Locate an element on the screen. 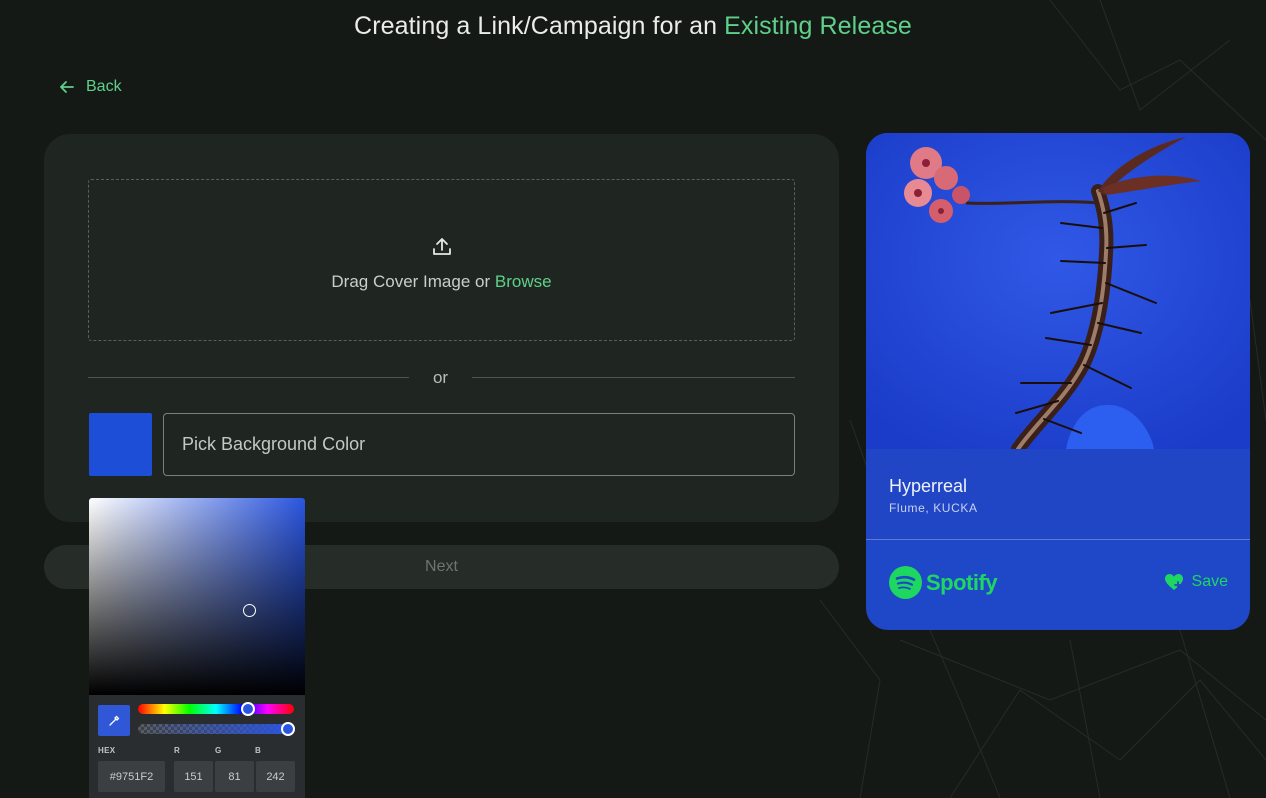 This screenshot has height=798, width=1266. dropzone-text: Drag Cover Image or Browse is located at coordinates (441, 282).